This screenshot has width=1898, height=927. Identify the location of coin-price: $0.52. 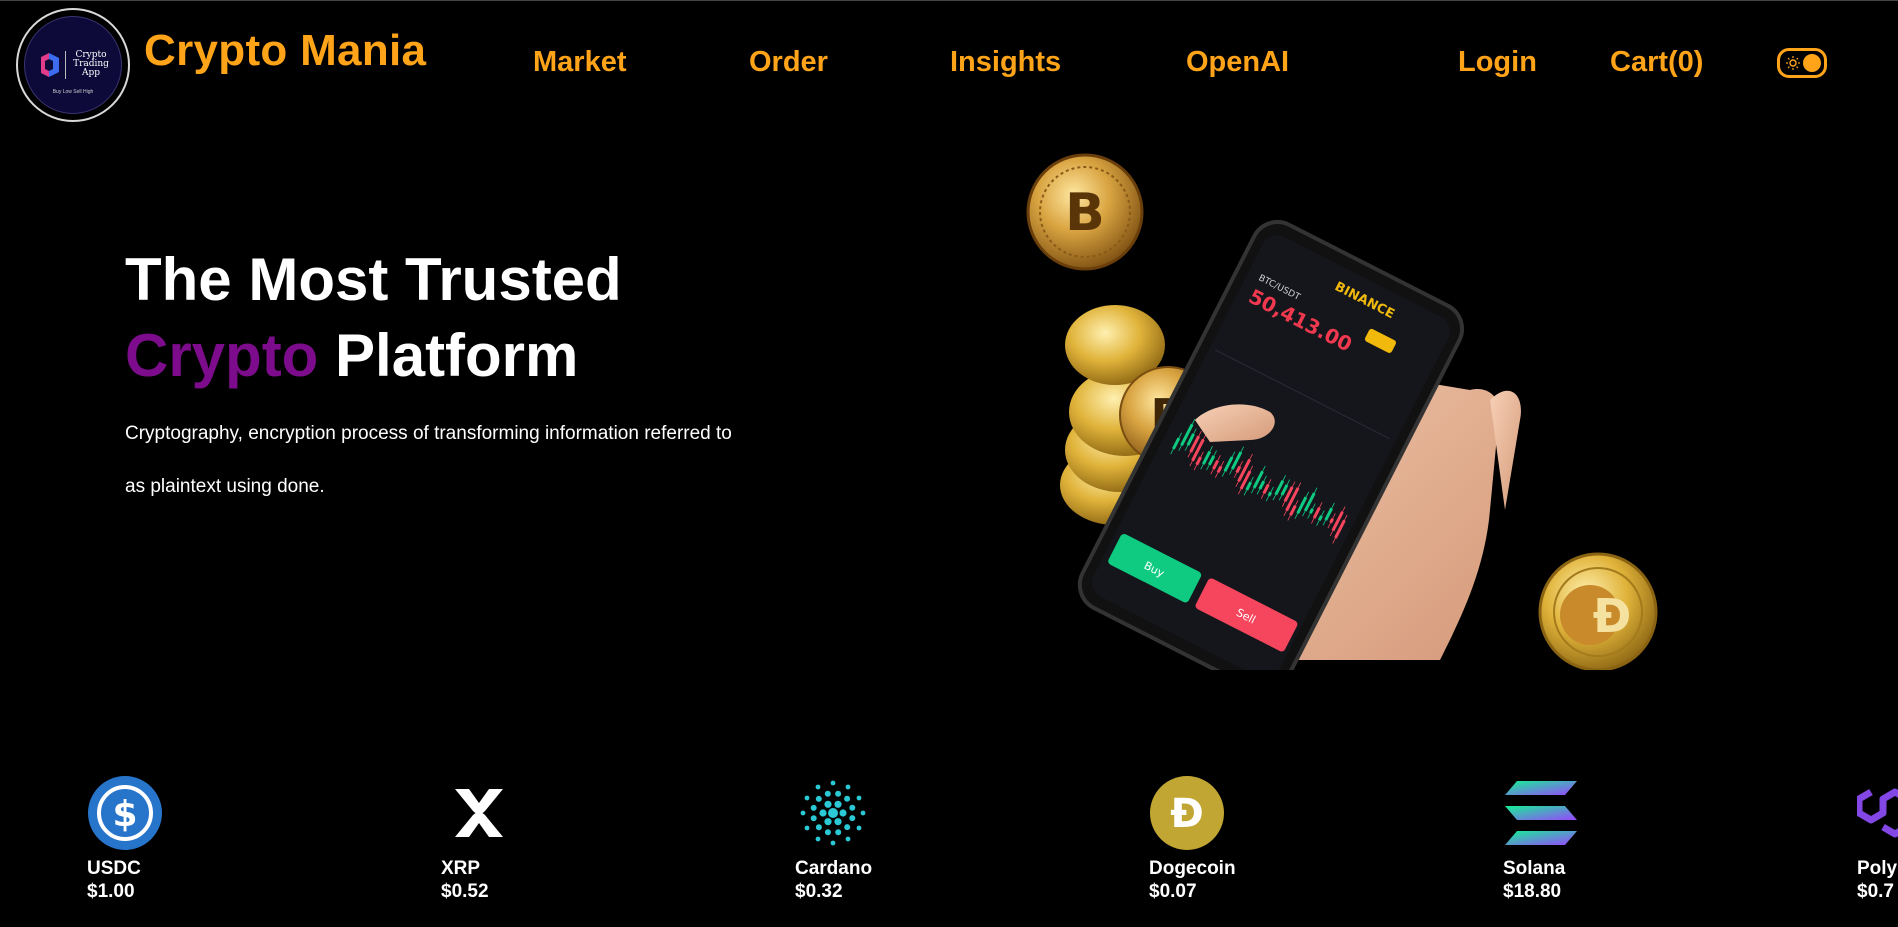
(465, 891).